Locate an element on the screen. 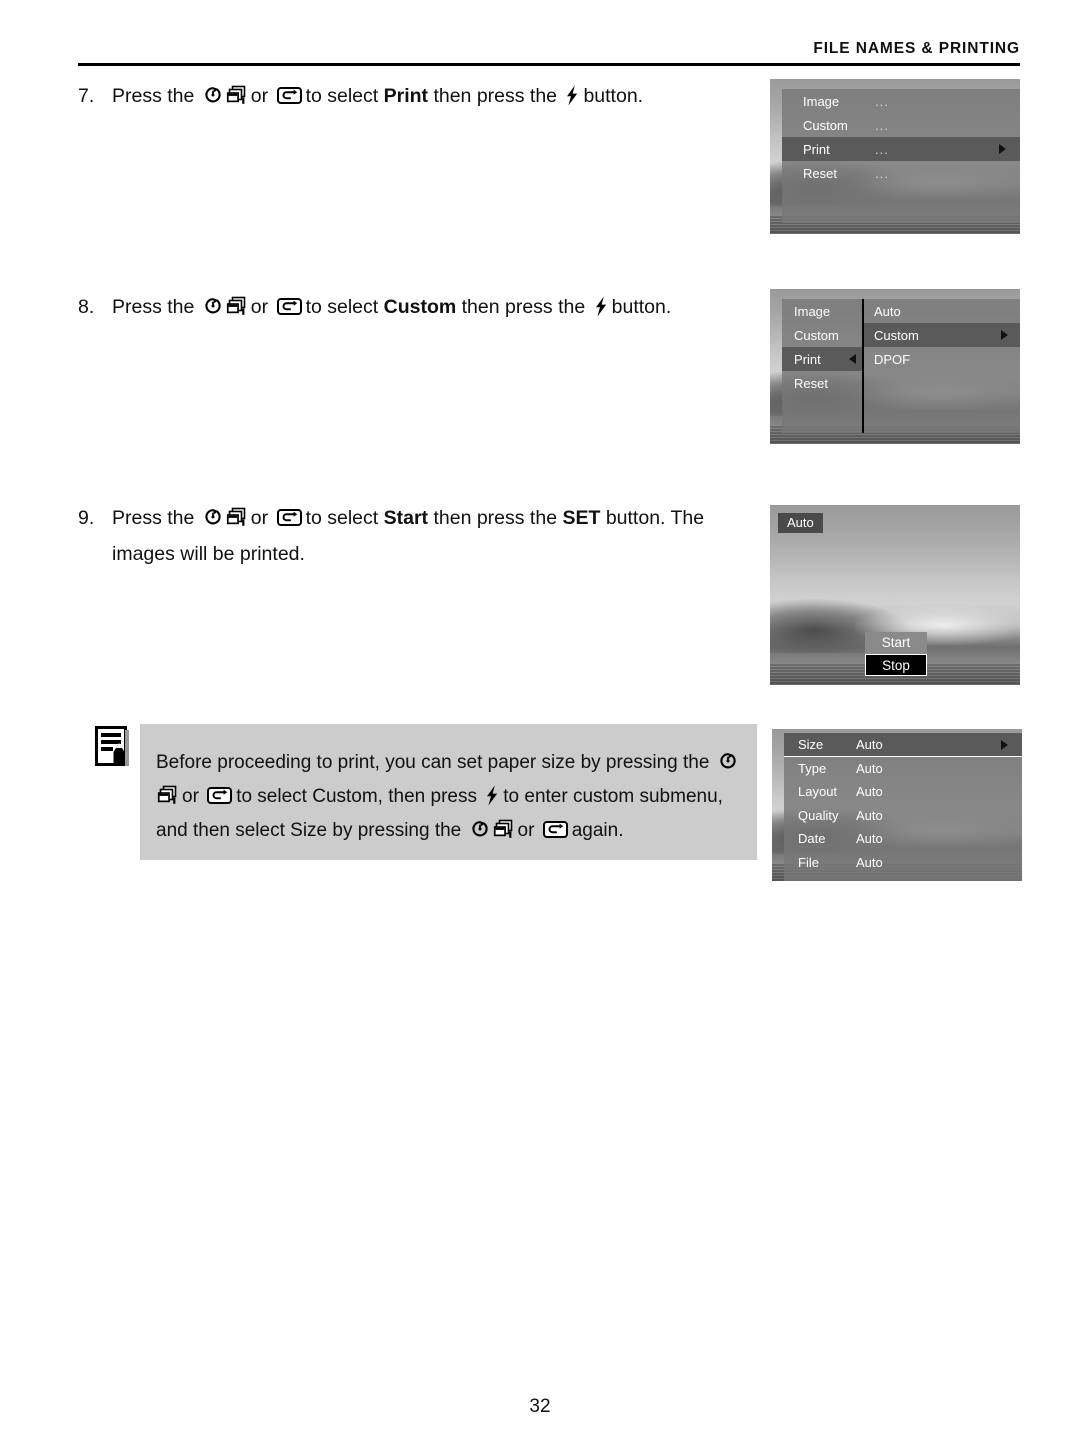 The height and width of the screenshot is (1451, 1080). emphasis-text: Print is located at coordinates (406, 96).